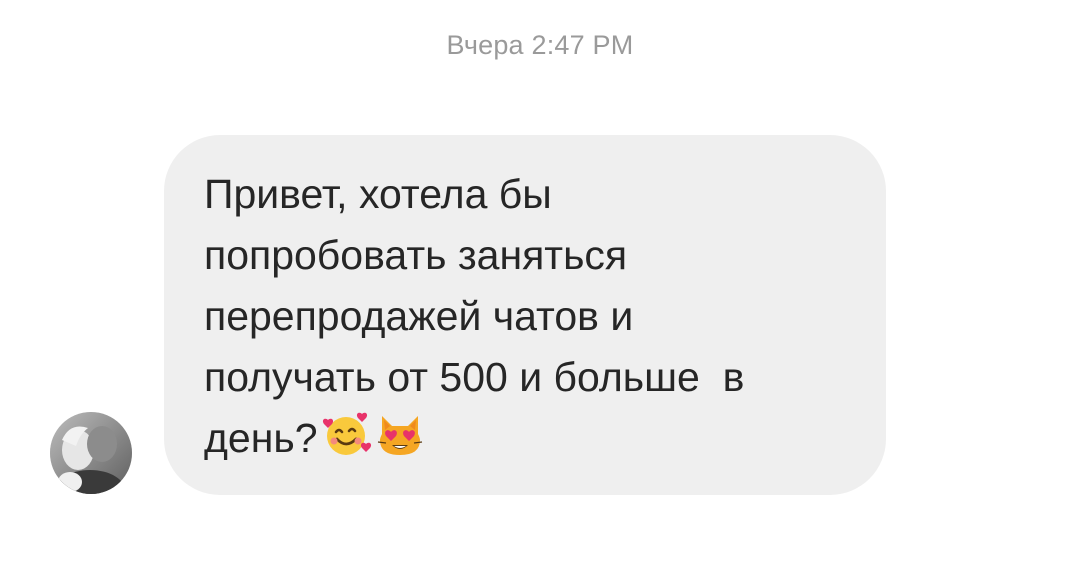 This screenshot has width=1080, height=567. Describe the element at coordinates (419, 316) in the screenshot. I see `message-line-3: перепродажей чатов и` at that location.